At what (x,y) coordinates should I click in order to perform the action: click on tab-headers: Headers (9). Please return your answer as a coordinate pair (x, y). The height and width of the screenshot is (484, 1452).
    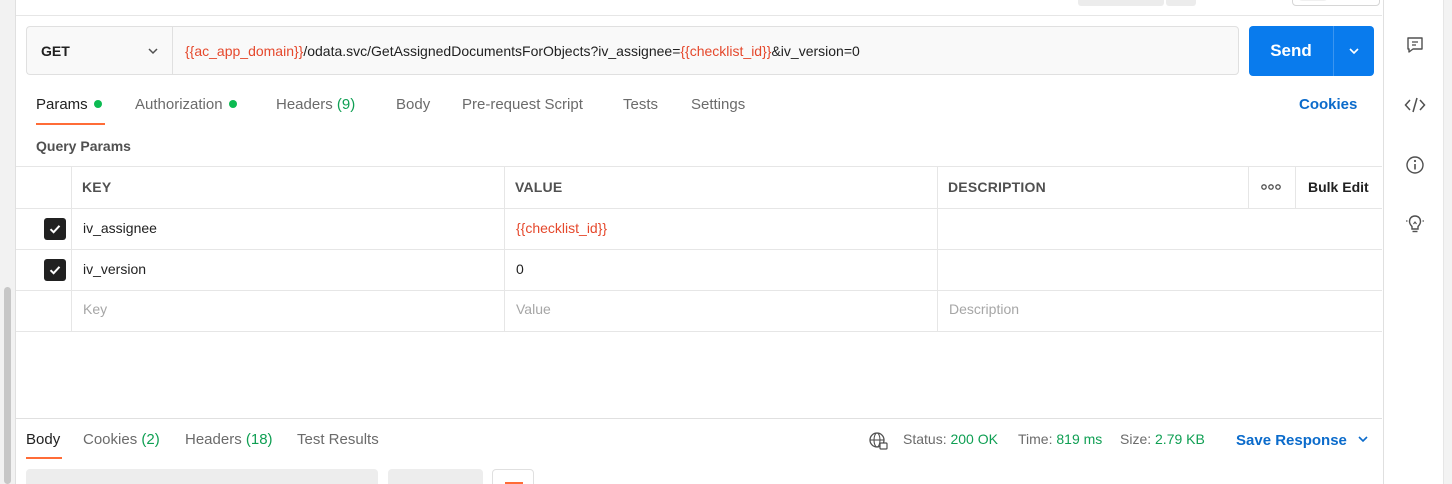
    Looking at the image, I should click on (315, 104).